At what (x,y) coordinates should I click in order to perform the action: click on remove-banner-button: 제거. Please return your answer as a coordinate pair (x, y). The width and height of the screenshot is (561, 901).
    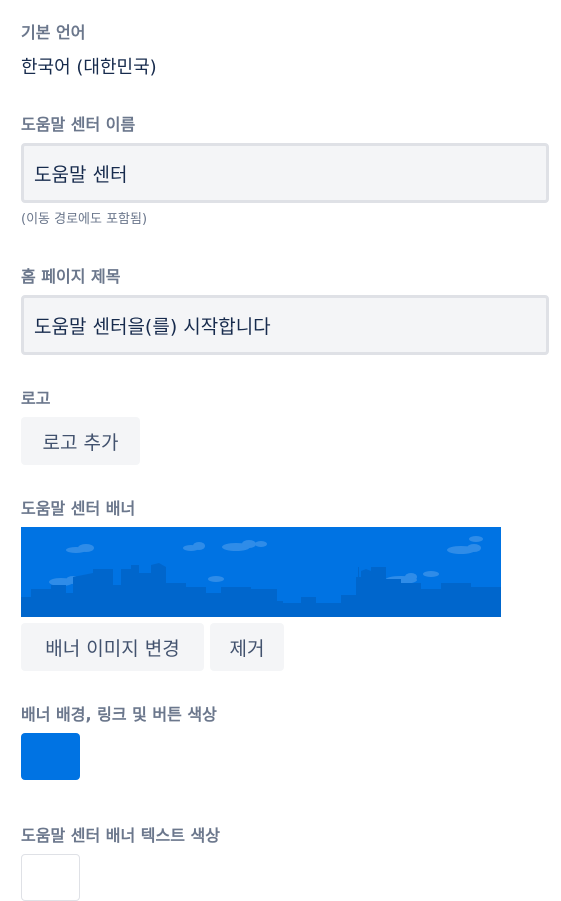
    Looking at the image, I should click on (247, 647).